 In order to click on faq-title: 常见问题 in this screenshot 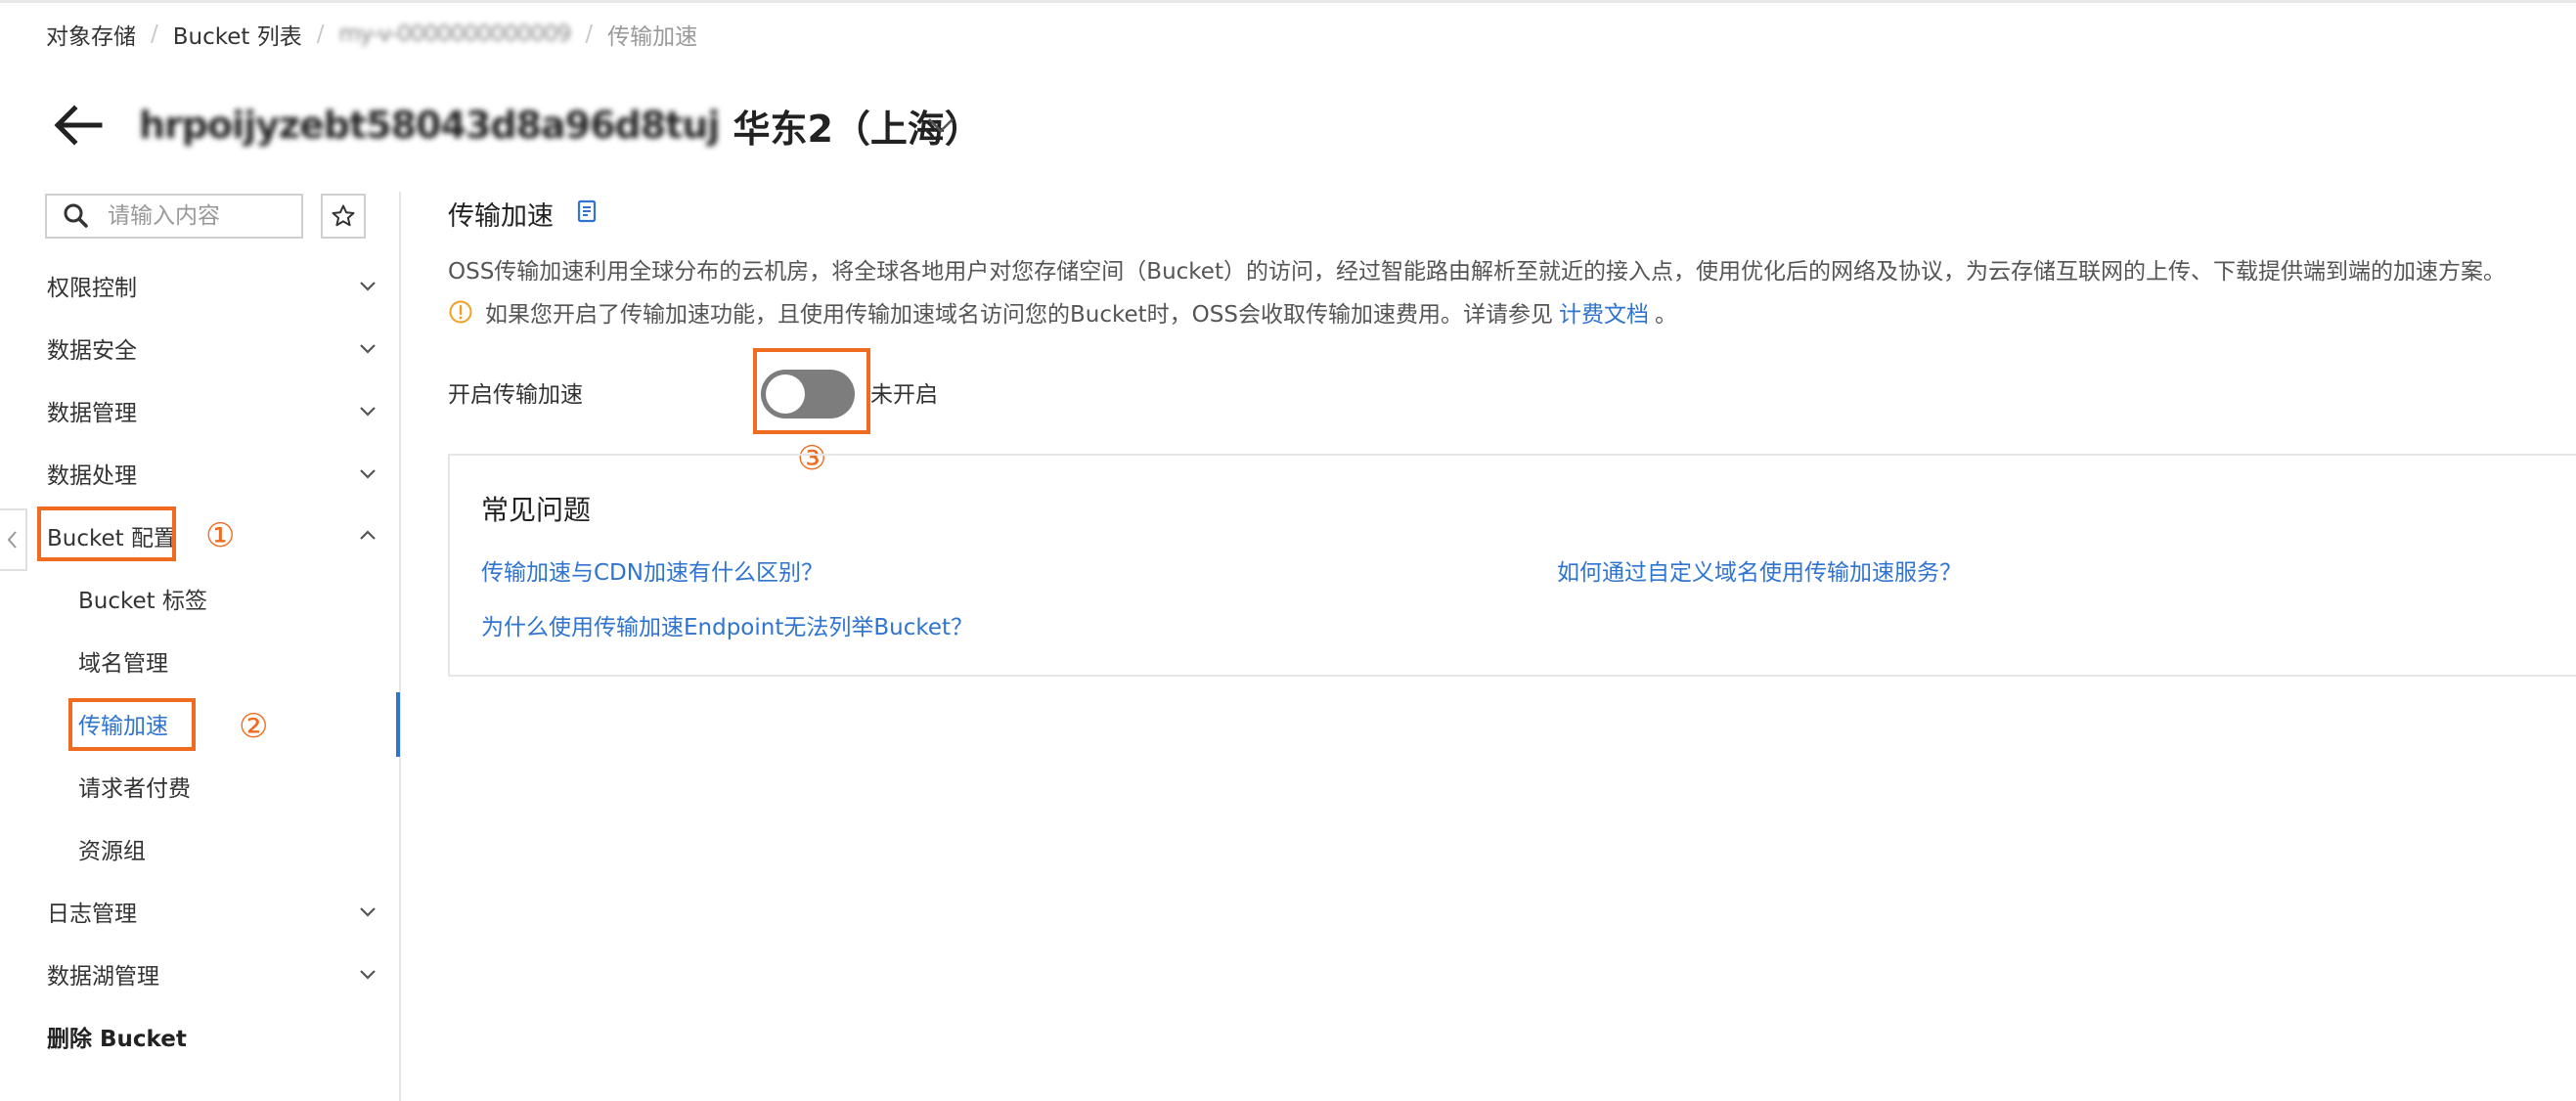, I will do `click(536, 510)`.